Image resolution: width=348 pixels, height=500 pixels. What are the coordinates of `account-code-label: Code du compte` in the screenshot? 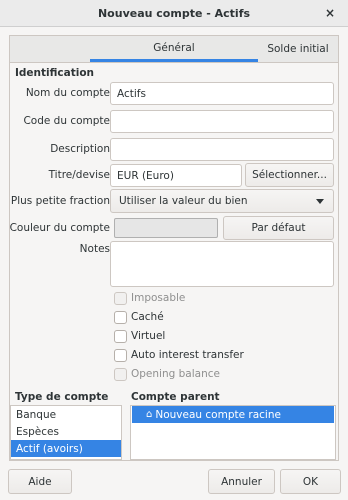 It's located at (66, 121).